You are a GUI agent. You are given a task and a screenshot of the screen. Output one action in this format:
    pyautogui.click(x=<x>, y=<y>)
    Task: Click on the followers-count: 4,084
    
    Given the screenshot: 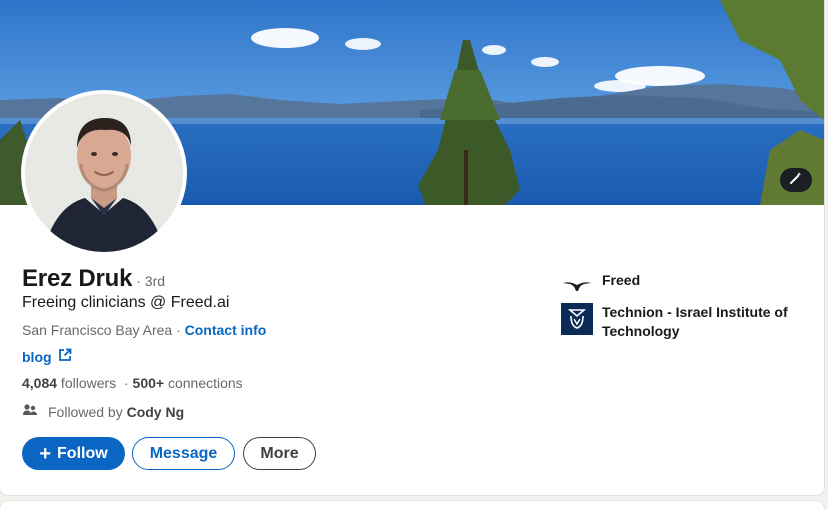 What is the action you would take?
    pyautogui.click(x=40, y=383)
    